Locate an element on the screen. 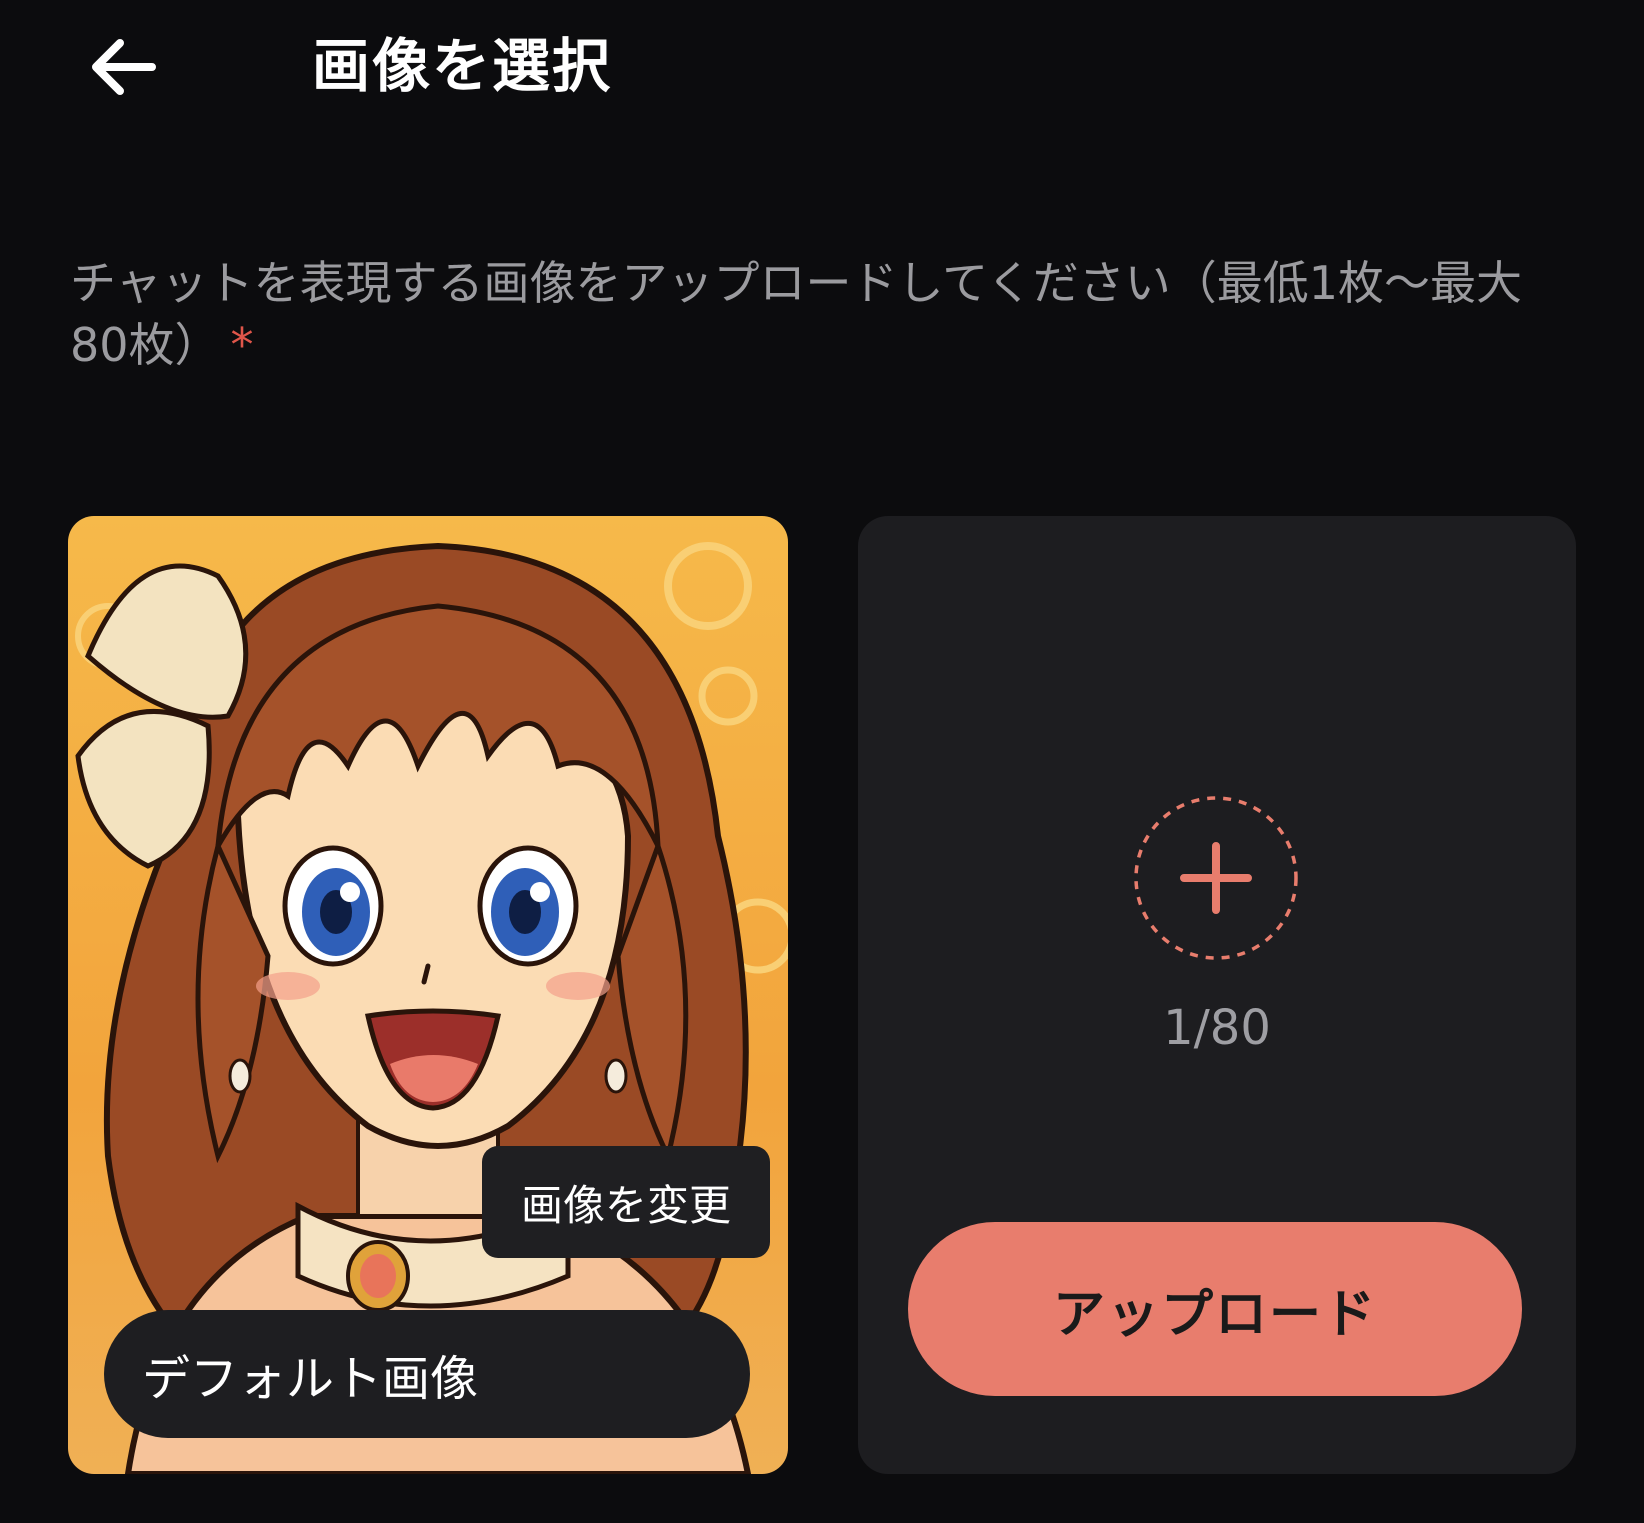  add-image-button is located at coordinates (1216, 878).